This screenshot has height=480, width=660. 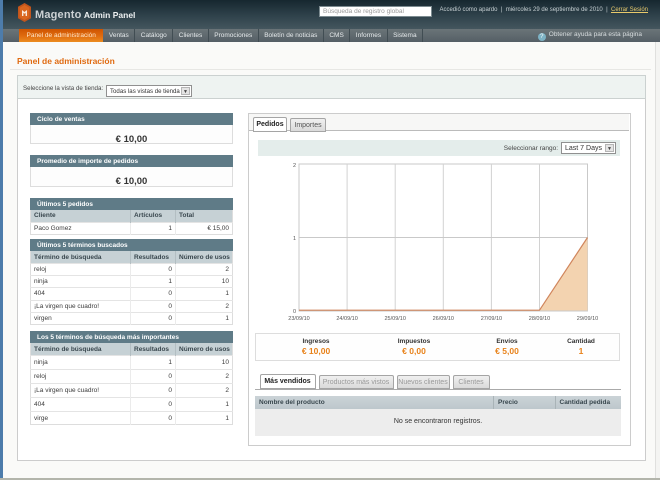 I want to click on svg-text: 2, so click(x=294, y=166).